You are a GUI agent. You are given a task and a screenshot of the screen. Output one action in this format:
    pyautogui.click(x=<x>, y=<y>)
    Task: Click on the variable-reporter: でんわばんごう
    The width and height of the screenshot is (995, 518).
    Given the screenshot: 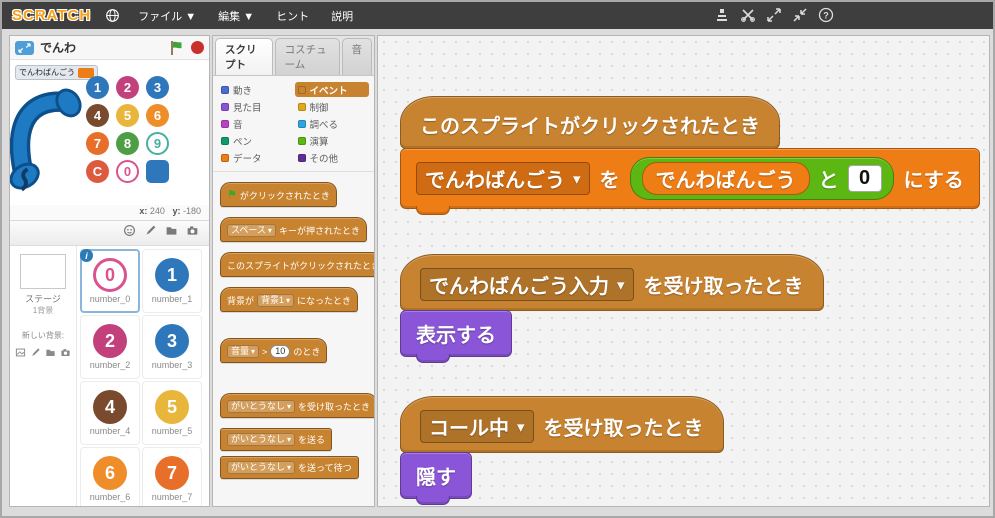 What is the action you would take?
    pyautogui.click(x=725, y=178)
    